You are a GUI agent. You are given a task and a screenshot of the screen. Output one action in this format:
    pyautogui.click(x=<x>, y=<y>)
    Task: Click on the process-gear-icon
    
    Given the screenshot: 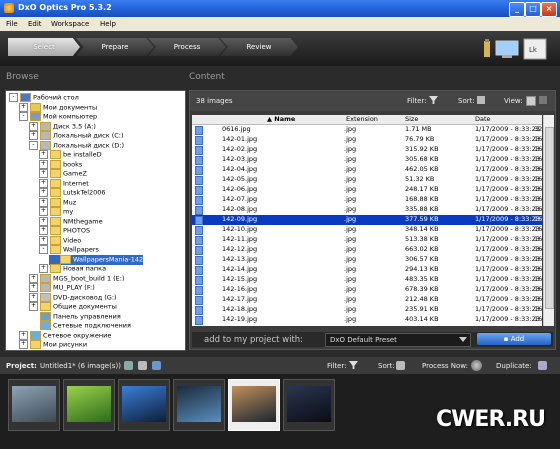 What is the action you would take?
    pyautogui.click(x=476, y=365)
    